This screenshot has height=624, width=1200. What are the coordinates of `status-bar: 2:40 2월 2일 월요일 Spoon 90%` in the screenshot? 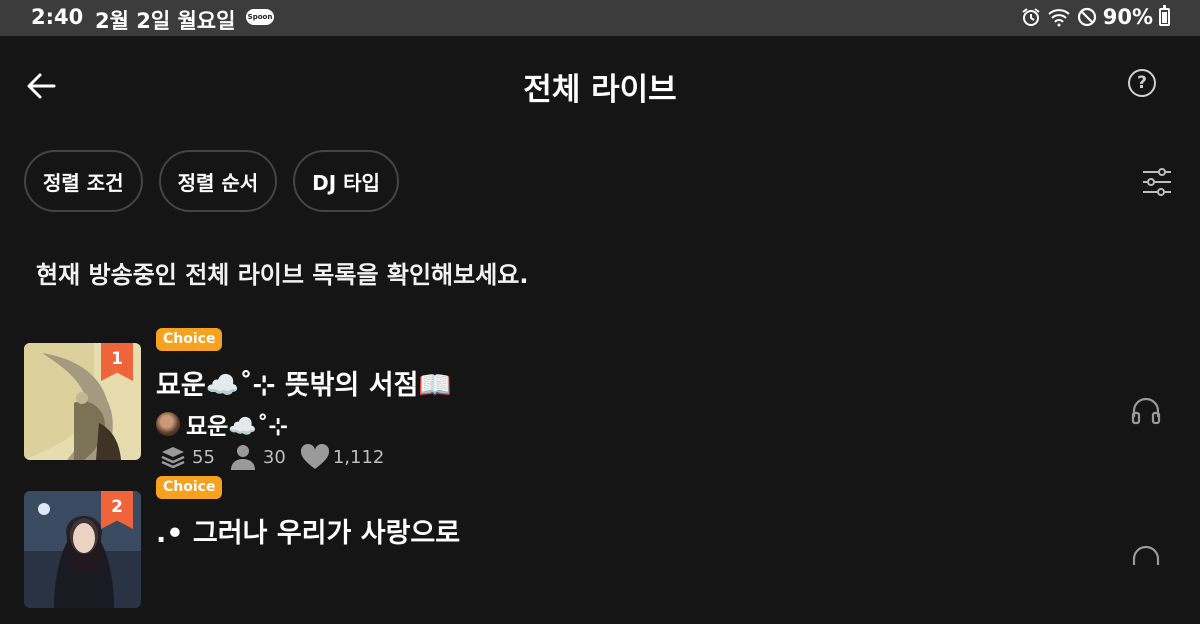 It's located at (600, 18).